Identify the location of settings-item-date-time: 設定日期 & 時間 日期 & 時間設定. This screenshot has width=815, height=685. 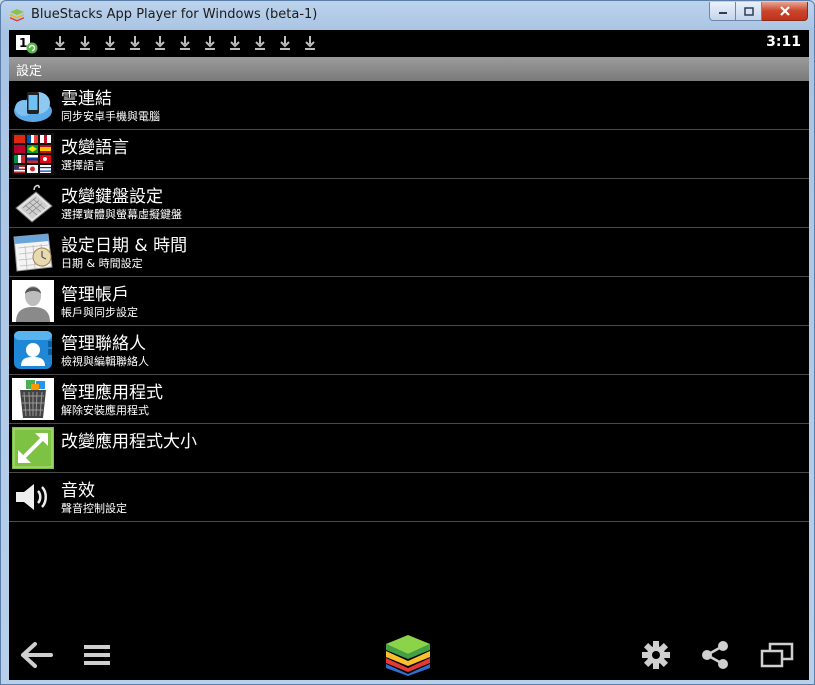
(409, 252).